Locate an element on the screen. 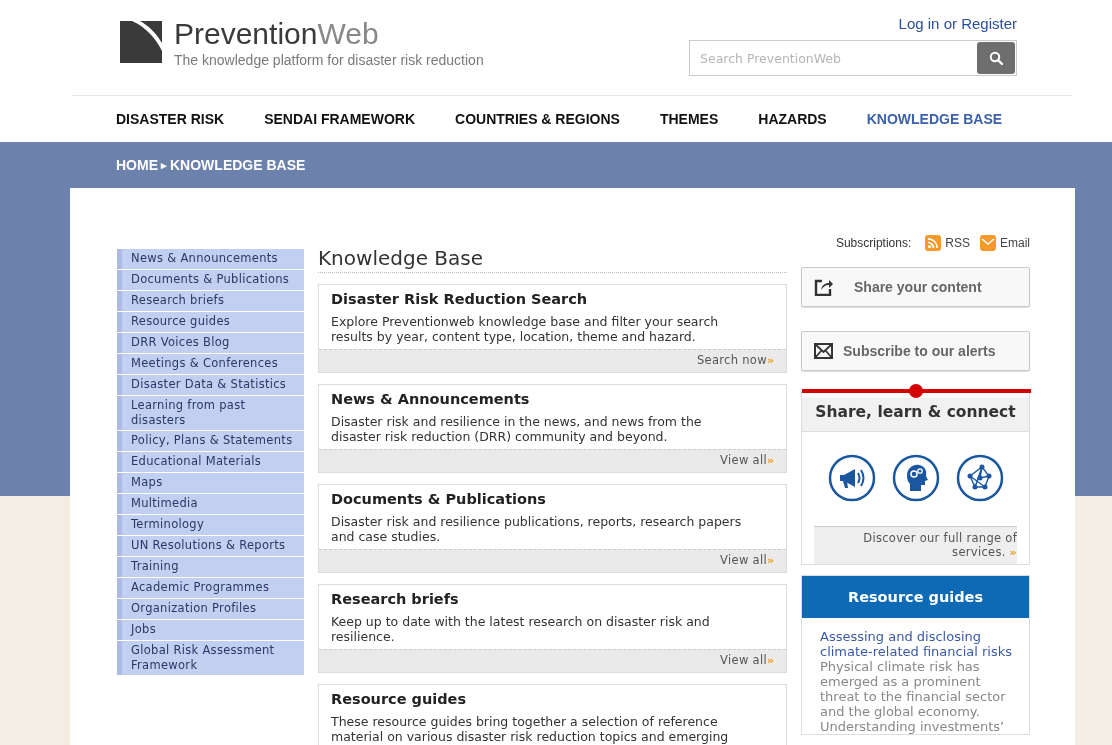 The height and width of the screenshot is (745, 1112). action-button: Share your content is located at coordinates (915, 287).